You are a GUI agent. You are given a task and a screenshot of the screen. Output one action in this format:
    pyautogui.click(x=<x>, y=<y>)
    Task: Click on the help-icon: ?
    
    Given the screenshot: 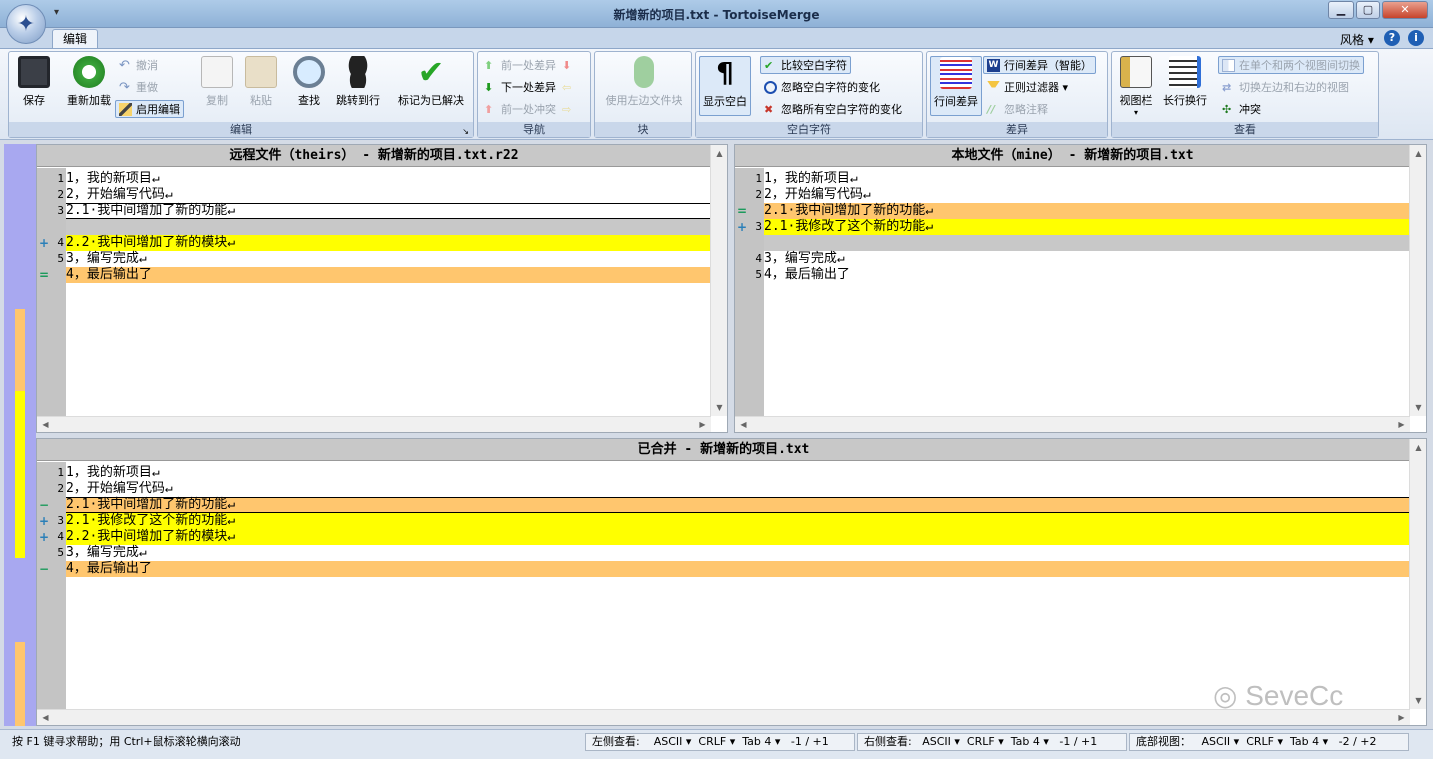 What is the action you would take?
    pyautogui.click(x=1392, y=38)
    